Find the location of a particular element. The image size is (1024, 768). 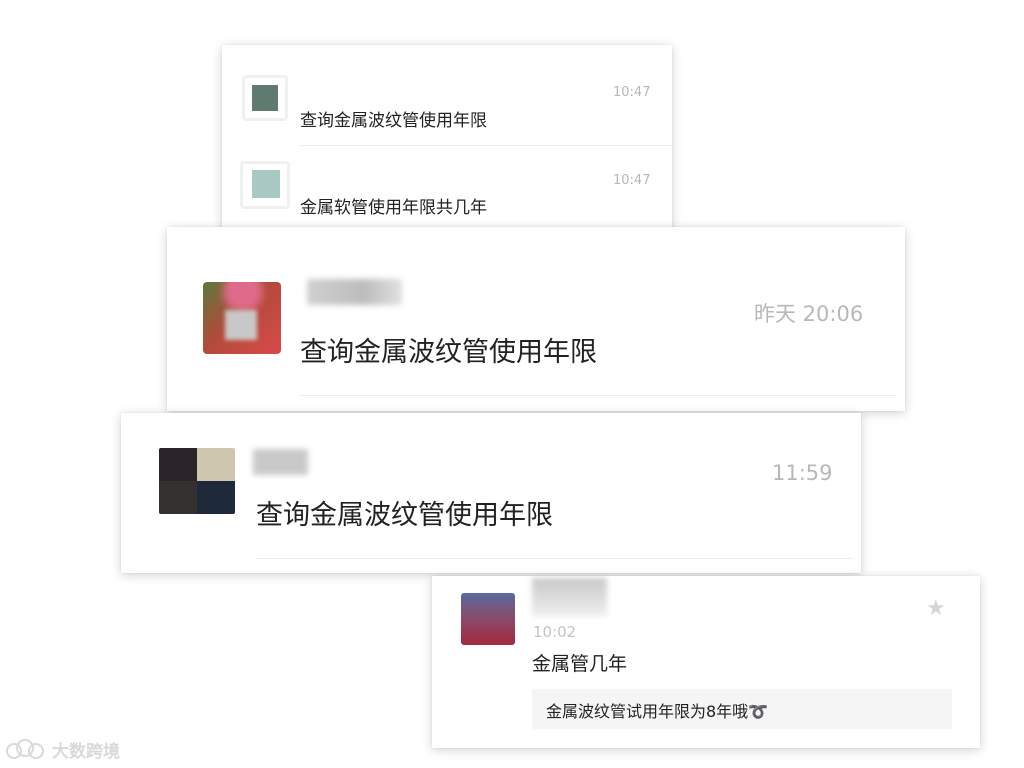

message-time: 11:59 is located at coordinates (802, 473).